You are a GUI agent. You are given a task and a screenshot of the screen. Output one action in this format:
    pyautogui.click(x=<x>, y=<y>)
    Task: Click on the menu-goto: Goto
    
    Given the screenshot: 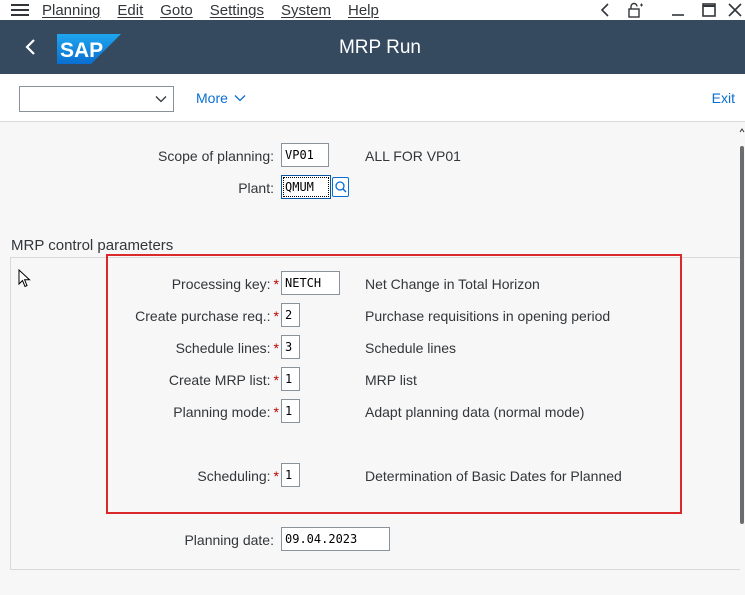 What is the action you would take?
    pyautogui.click(x=176, y=10)
    